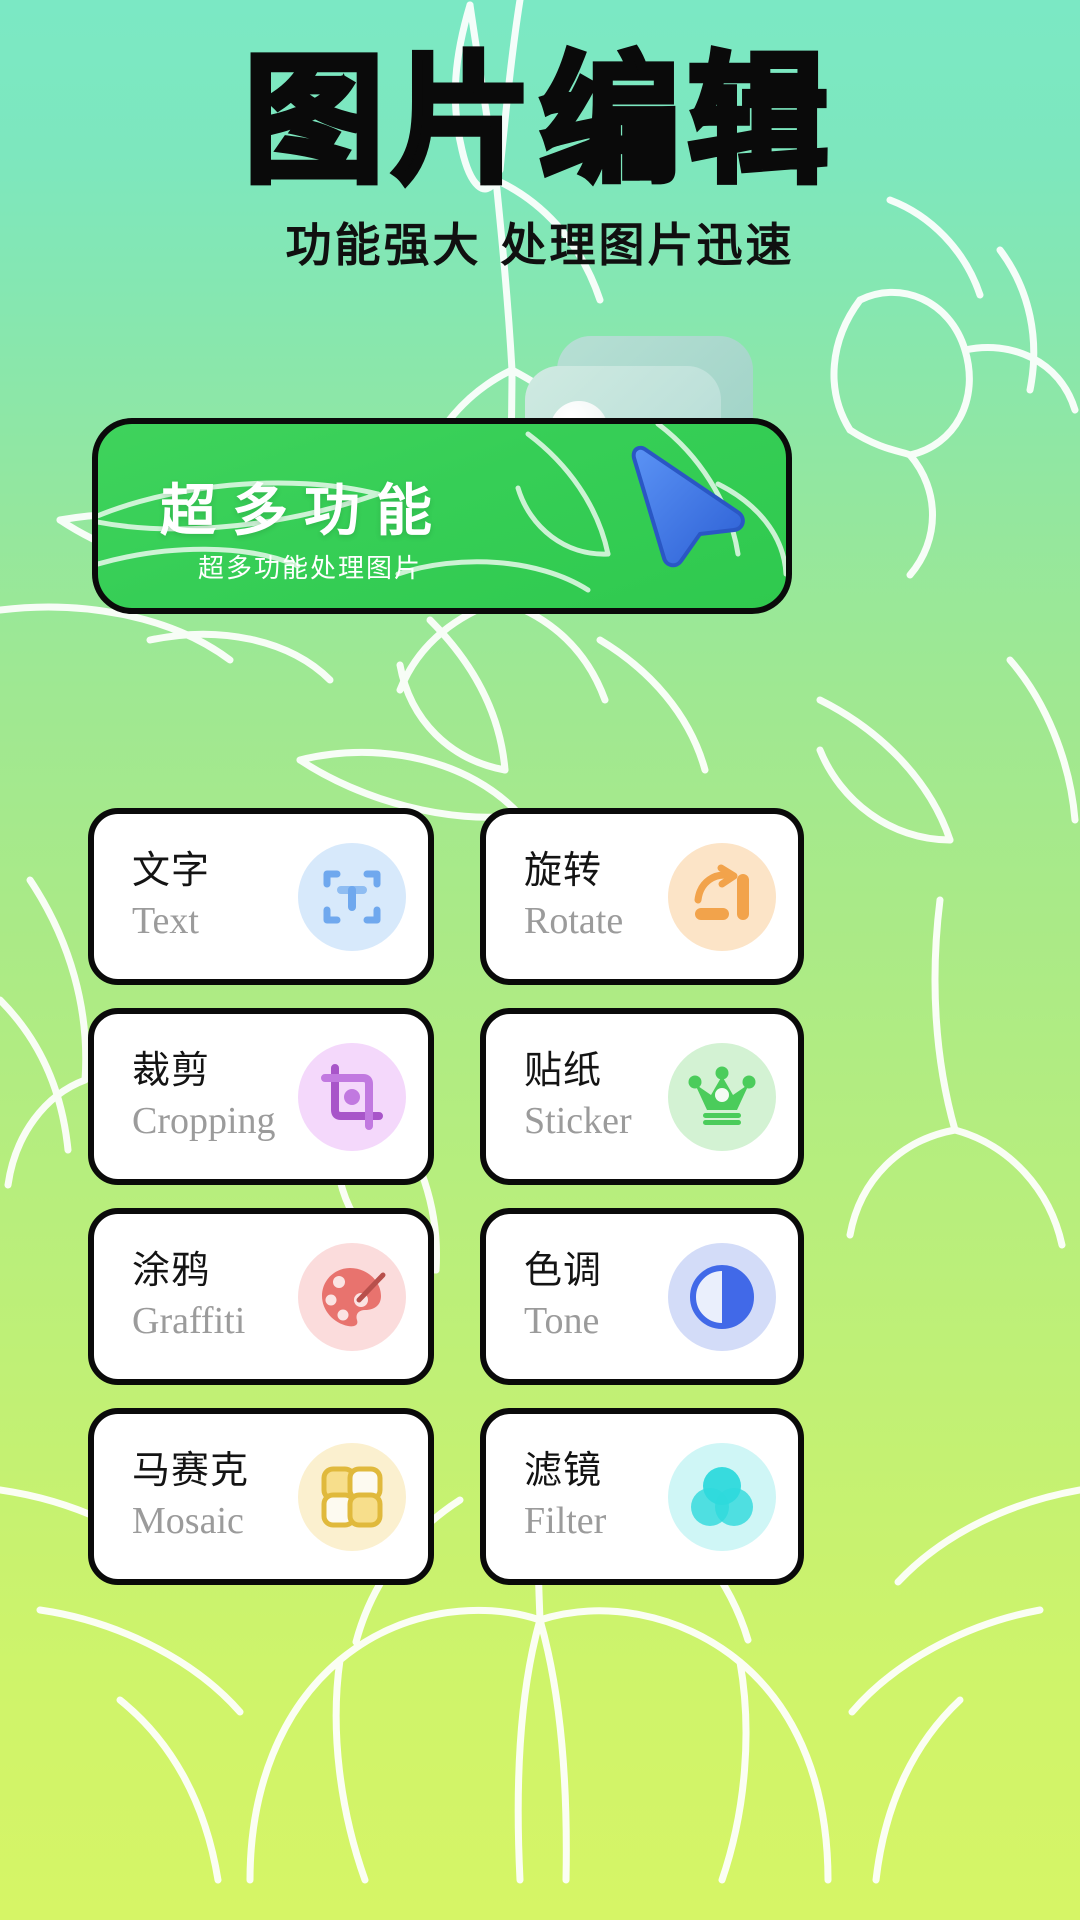  I want to click on card-label-cn: 贴纸, so click(563, 1069).